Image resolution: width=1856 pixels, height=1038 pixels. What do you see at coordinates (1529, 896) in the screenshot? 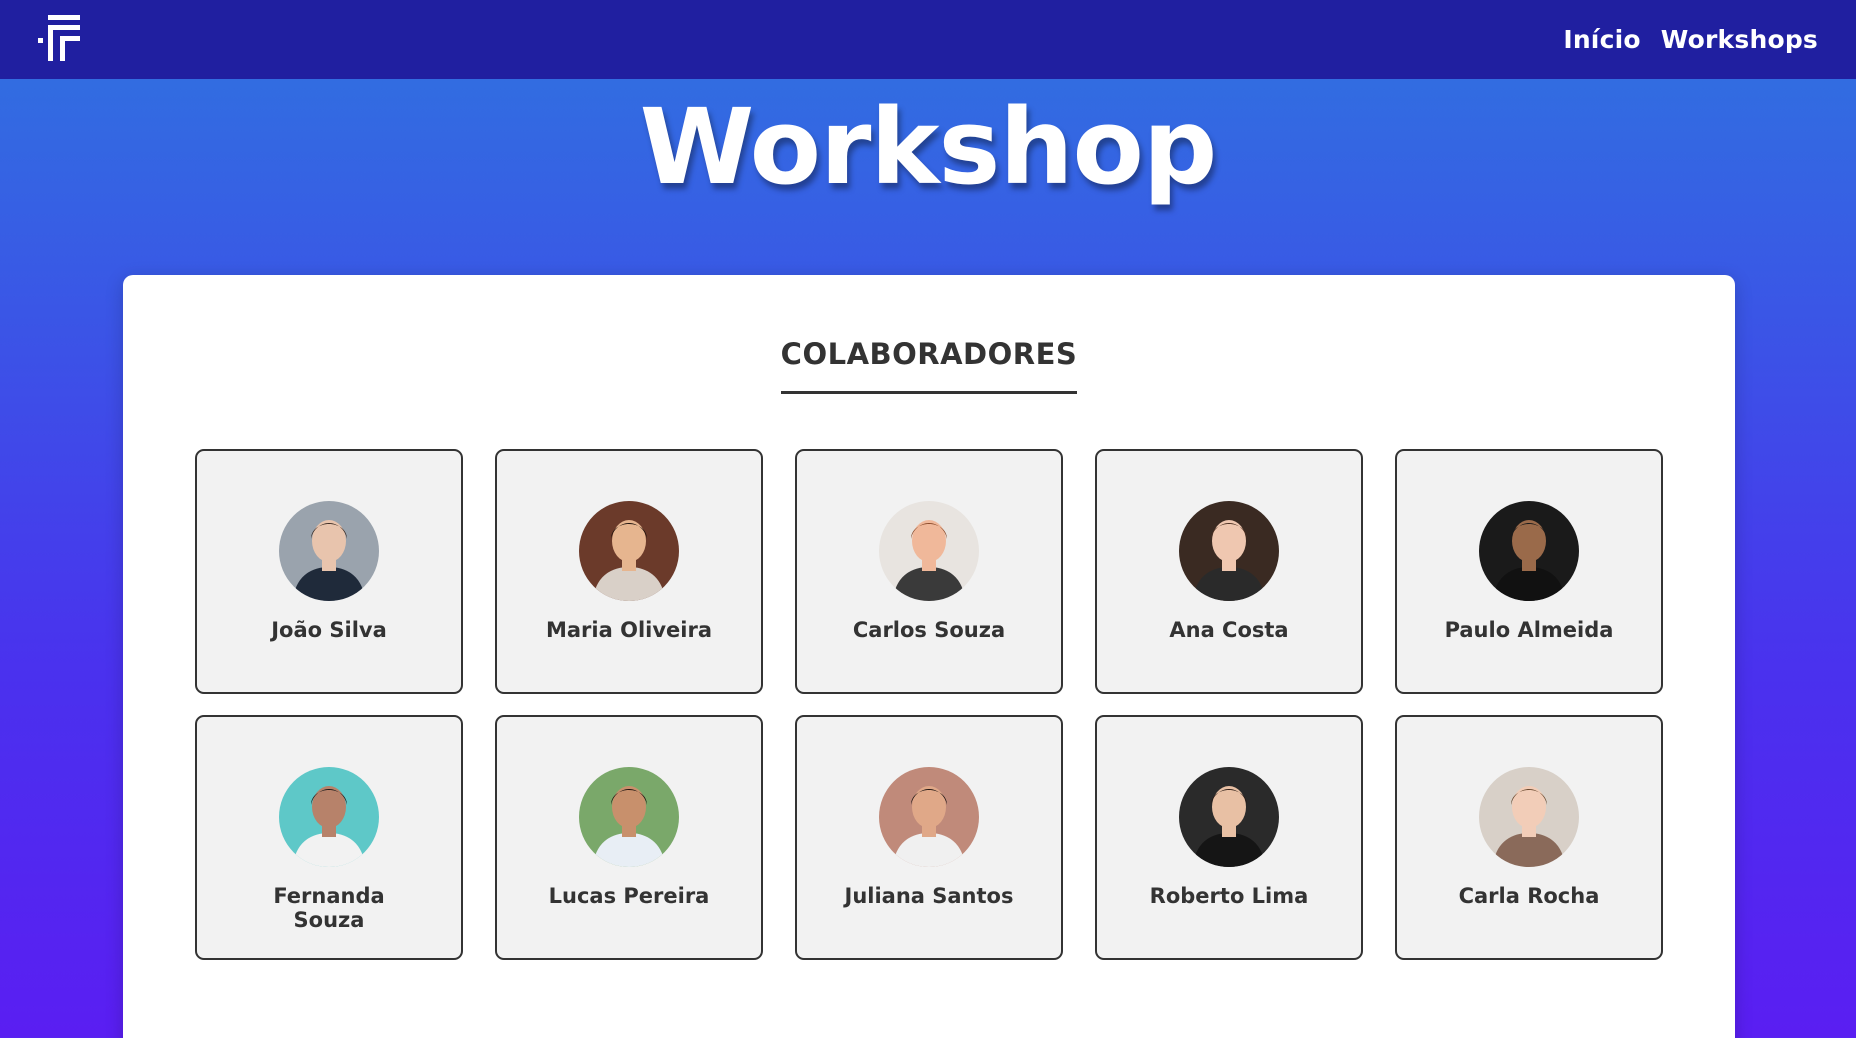
I see `collaborator-name: Carla Rocha` at bounding box center [1529, 896].